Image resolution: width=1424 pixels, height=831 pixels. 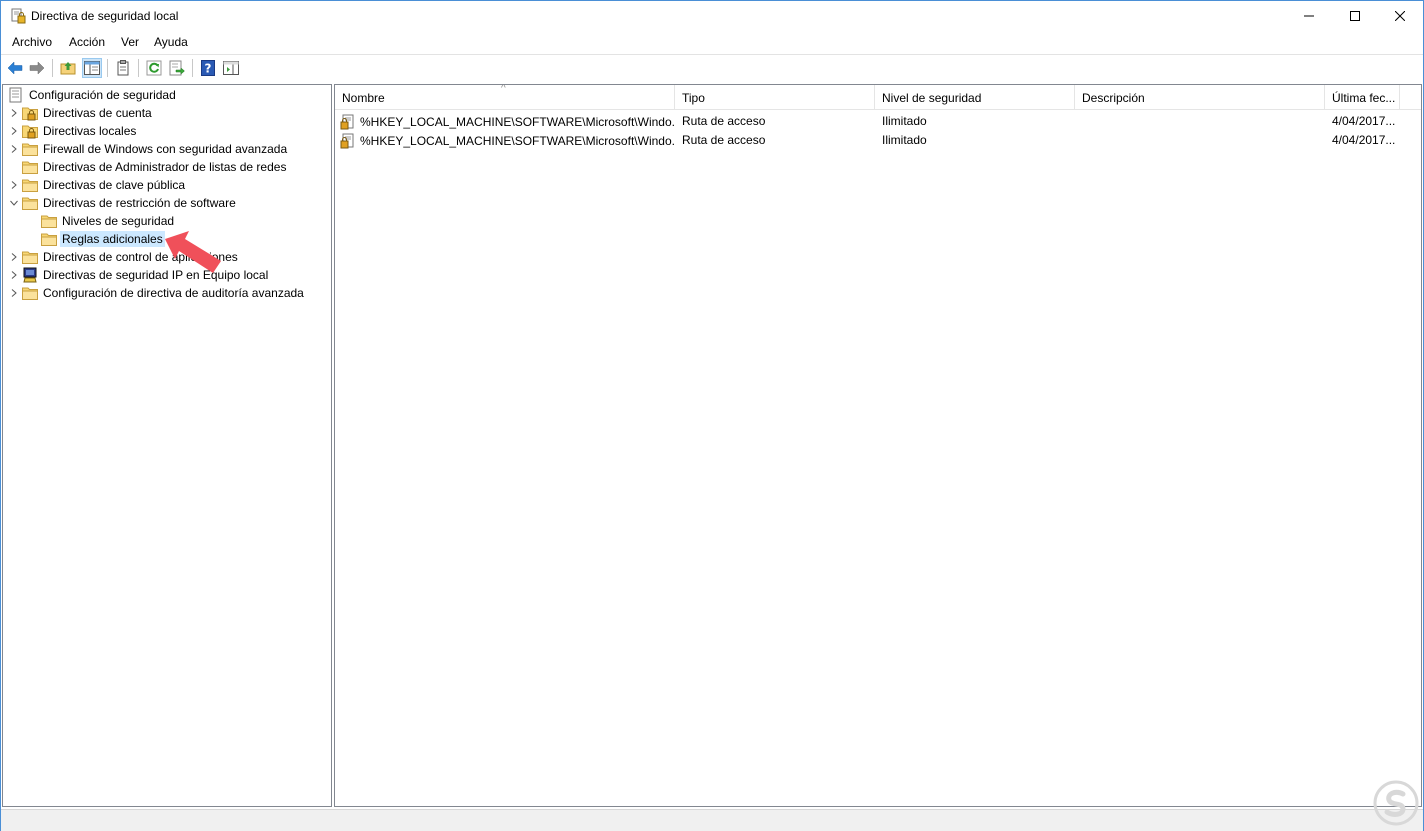 I want to click on forward-icon, so click(x=37, y=68).